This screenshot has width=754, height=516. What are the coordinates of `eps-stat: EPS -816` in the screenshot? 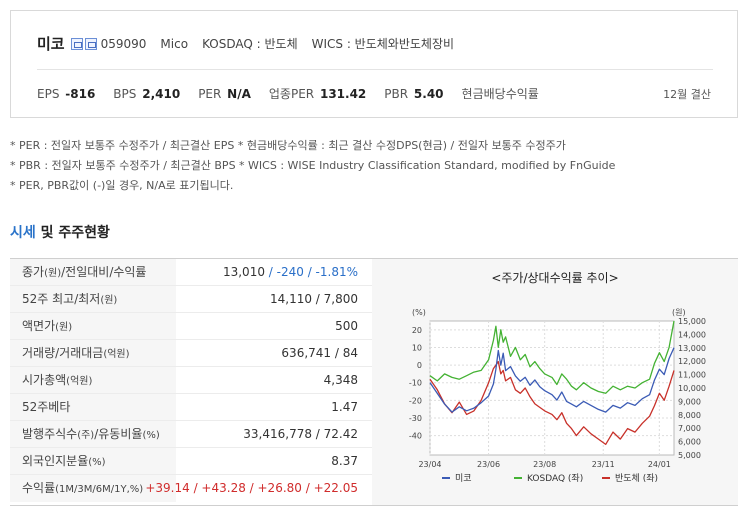 It's located at (66, 94).